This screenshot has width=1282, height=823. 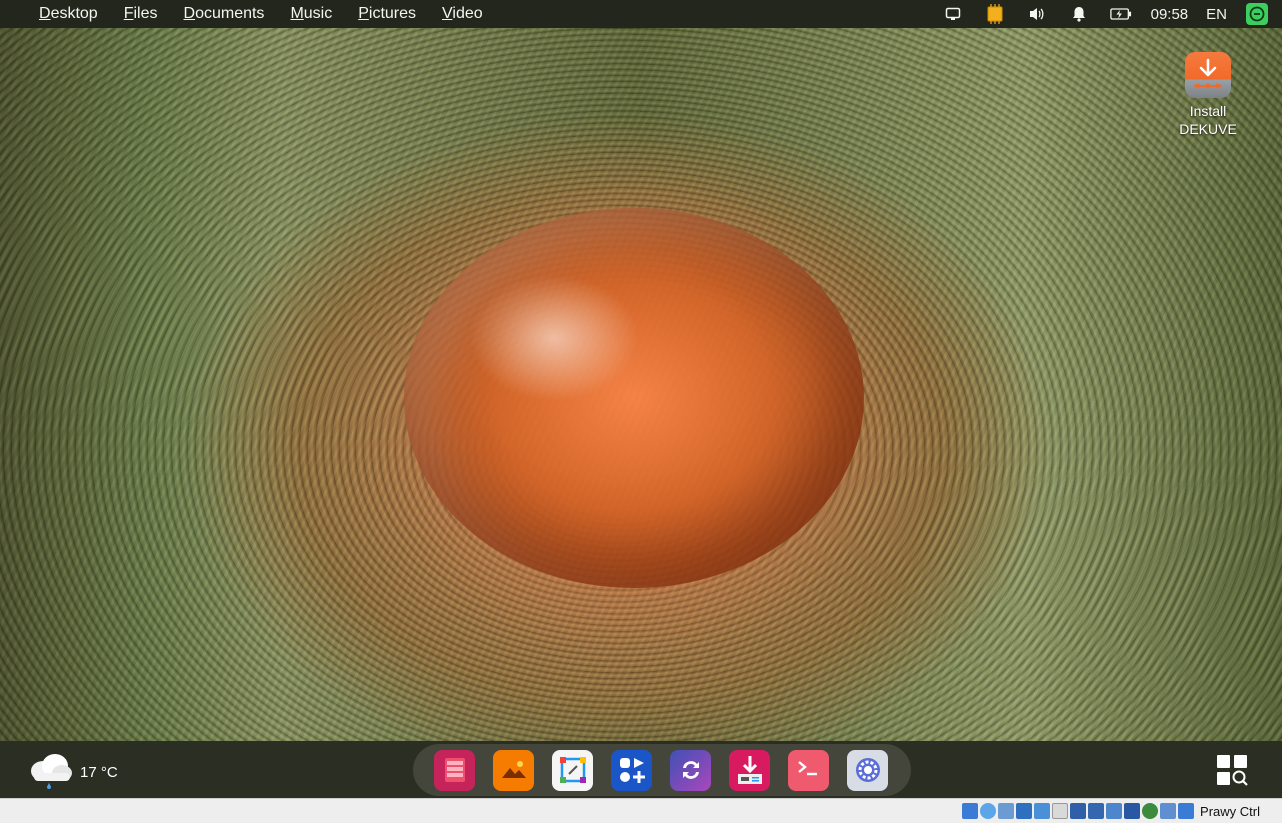 What do you see at coordinates (1257, 14) in the screenshot?
I see `update-manager-icon` at bounding box center [1257, 14].